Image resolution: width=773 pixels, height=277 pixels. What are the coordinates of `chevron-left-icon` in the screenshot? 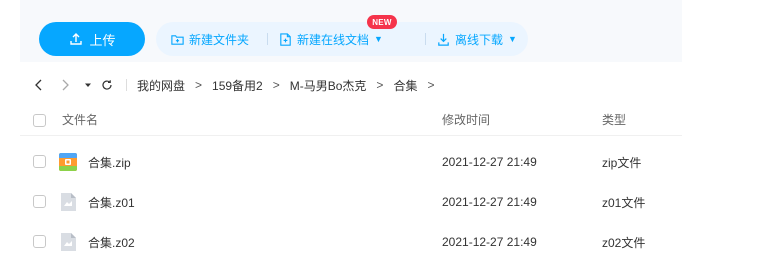 It's located at (38, 85).